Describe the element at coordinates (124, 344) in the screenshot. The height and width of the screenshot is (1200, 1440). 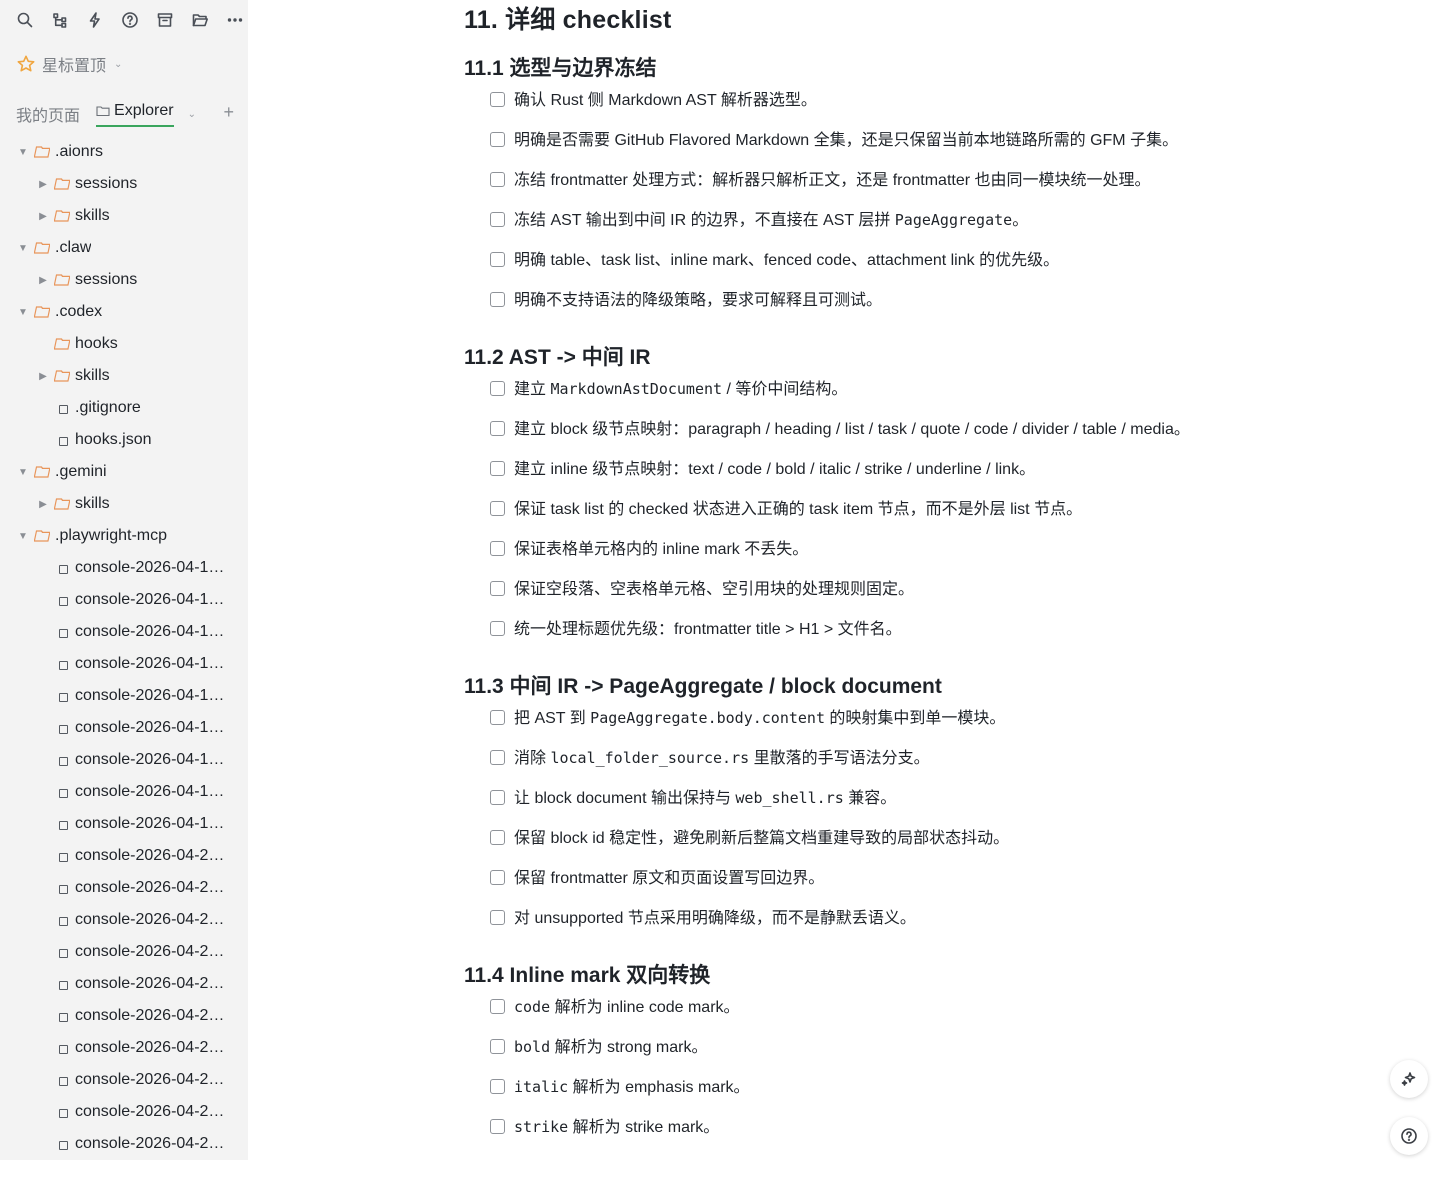
I see `tree-folder: hooks` at that location.